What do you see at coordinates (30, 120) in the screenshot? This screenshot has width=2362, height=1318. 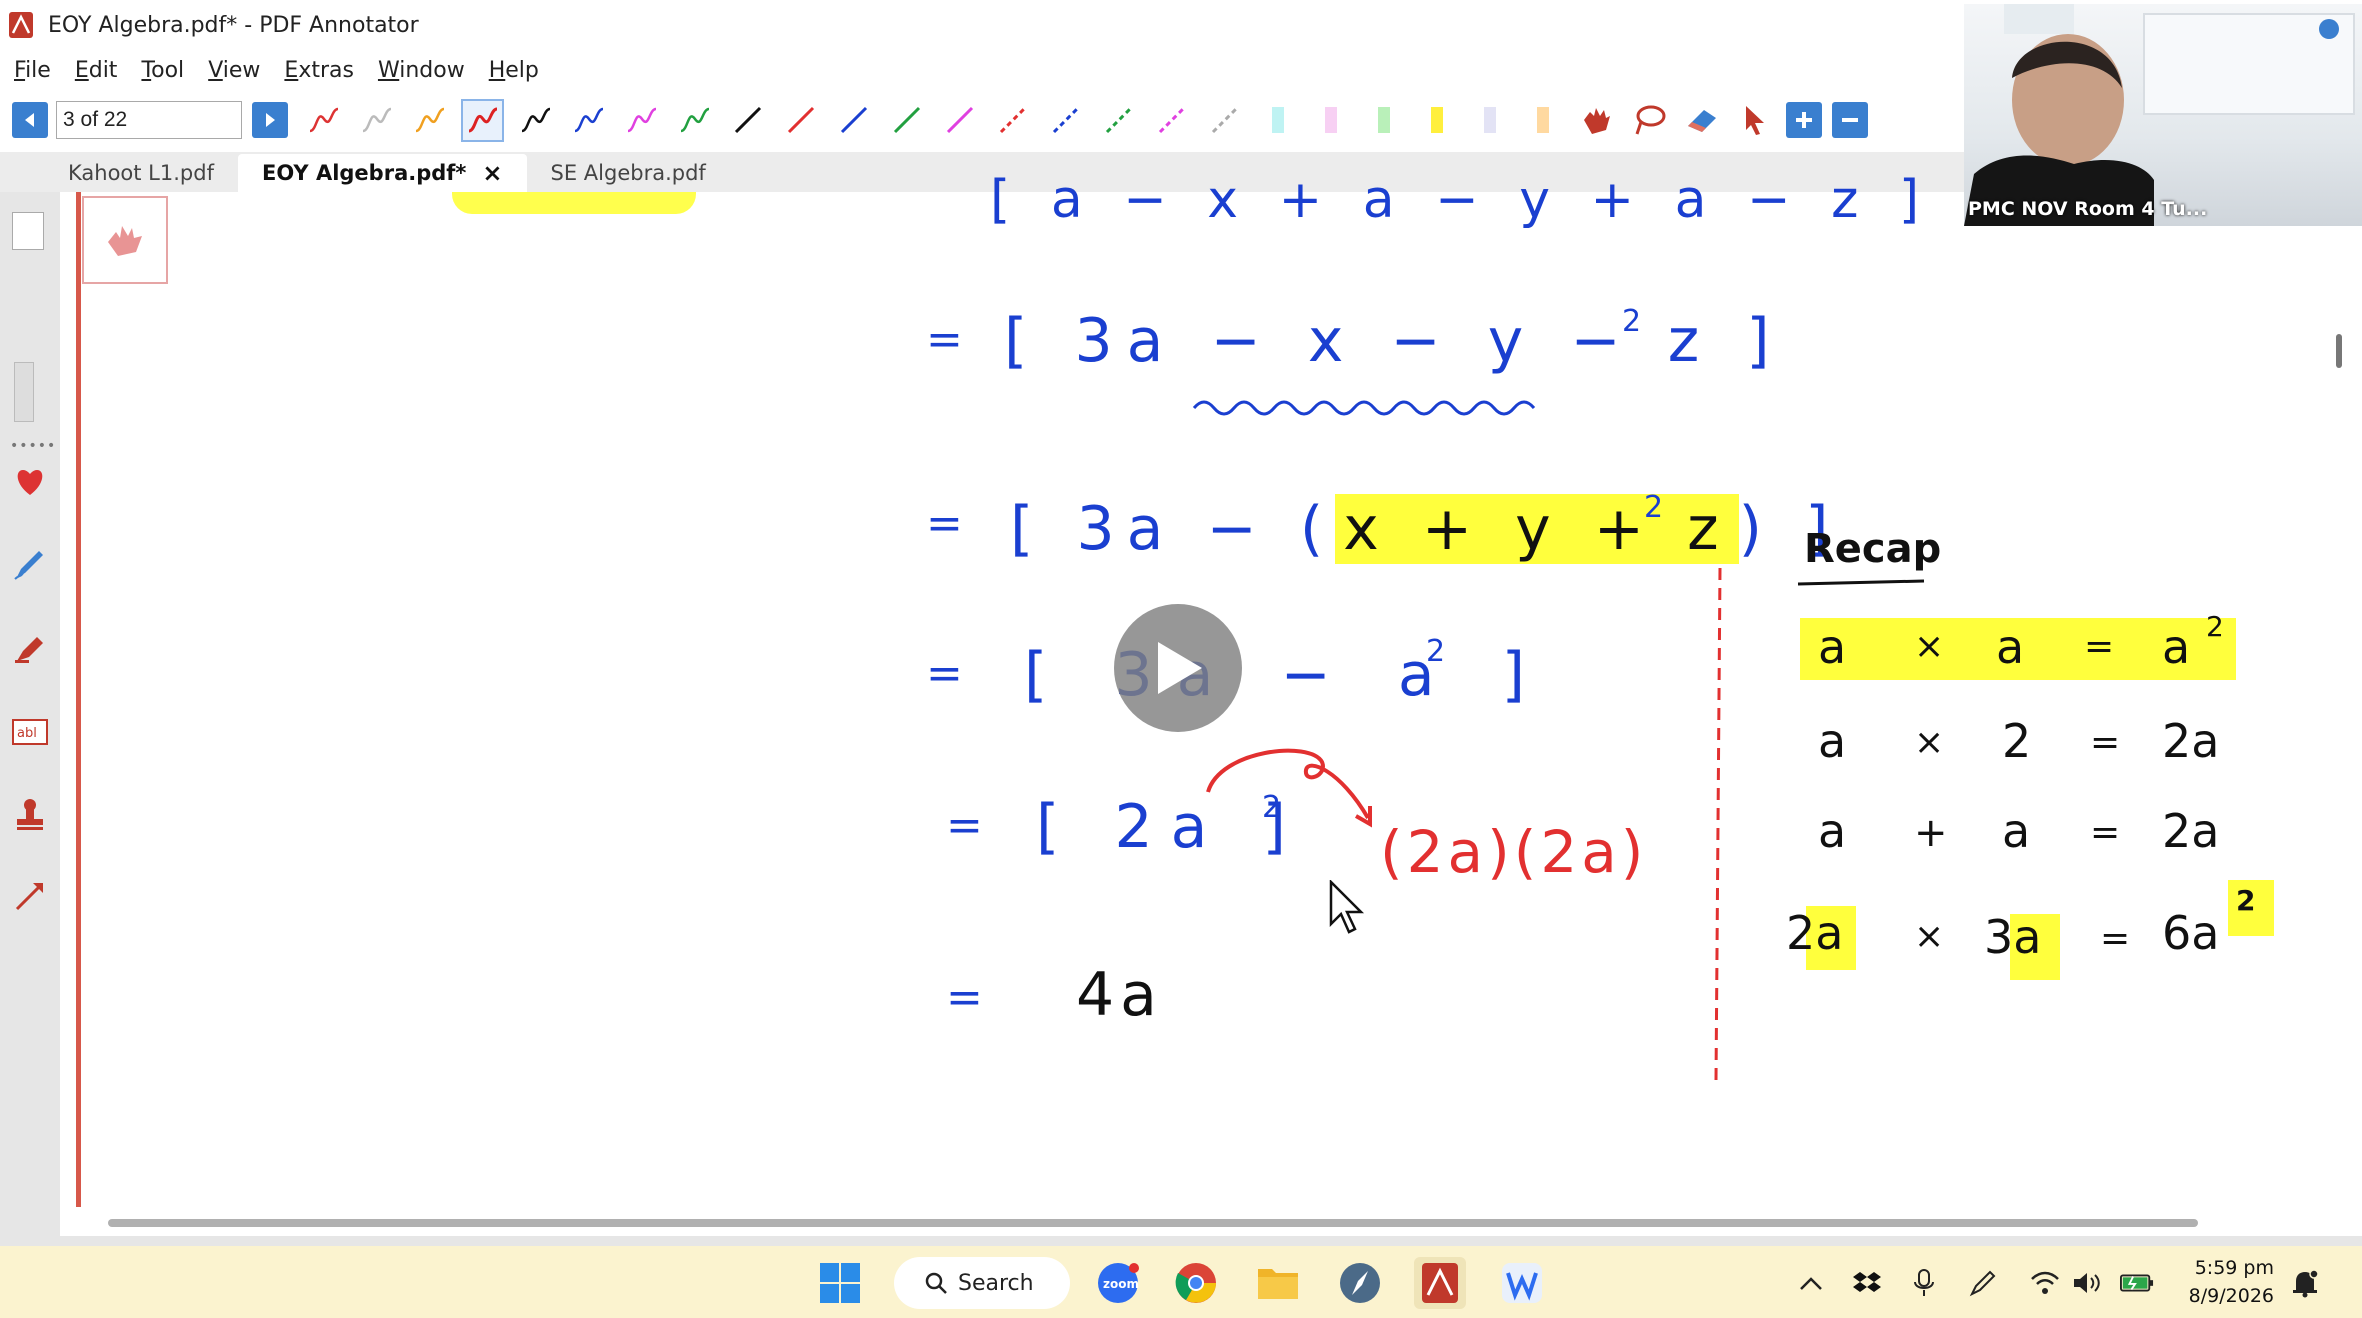 I see `prev-page-button` at bounding box center [30, 120].